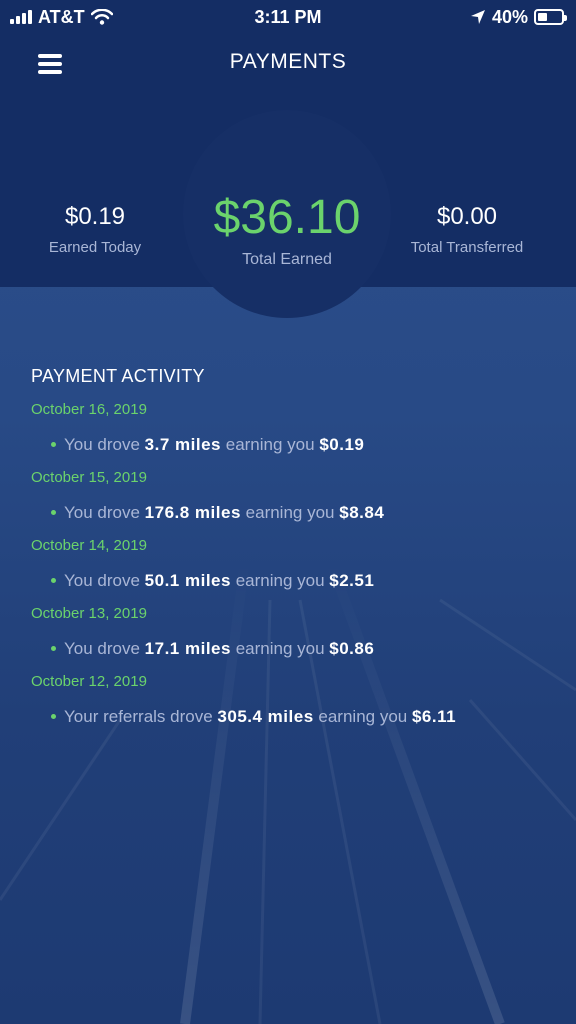 This screenshot has height=1024, width=576. What do you see at coordinates (187, 648) in the screenshot?
I see `entry-miles: 17.1 miles` at bounding box center [187, 648].